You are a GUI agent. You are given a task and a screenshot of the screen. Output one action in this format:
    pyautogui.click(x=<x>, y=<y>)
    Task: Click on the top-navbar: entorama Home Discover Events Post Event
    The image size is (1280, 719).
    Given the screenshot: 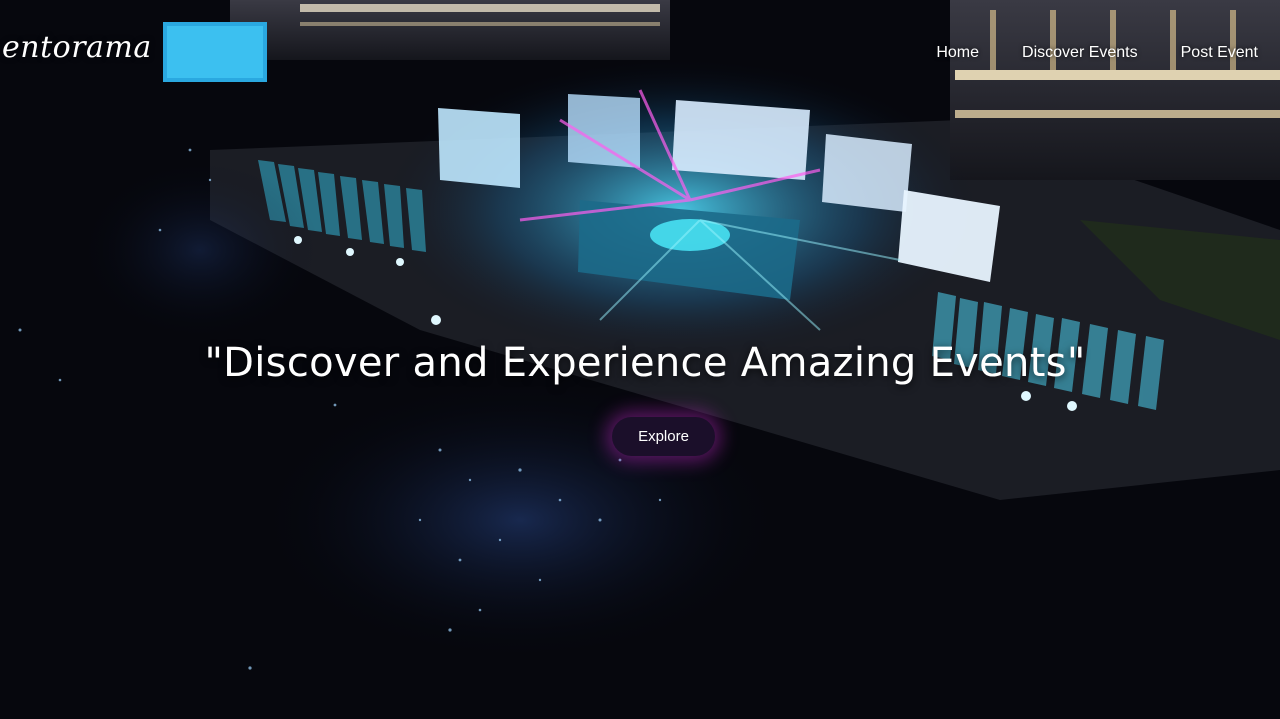 What is the action you would take?
    pyautogui.click(x=640, y=50)
    